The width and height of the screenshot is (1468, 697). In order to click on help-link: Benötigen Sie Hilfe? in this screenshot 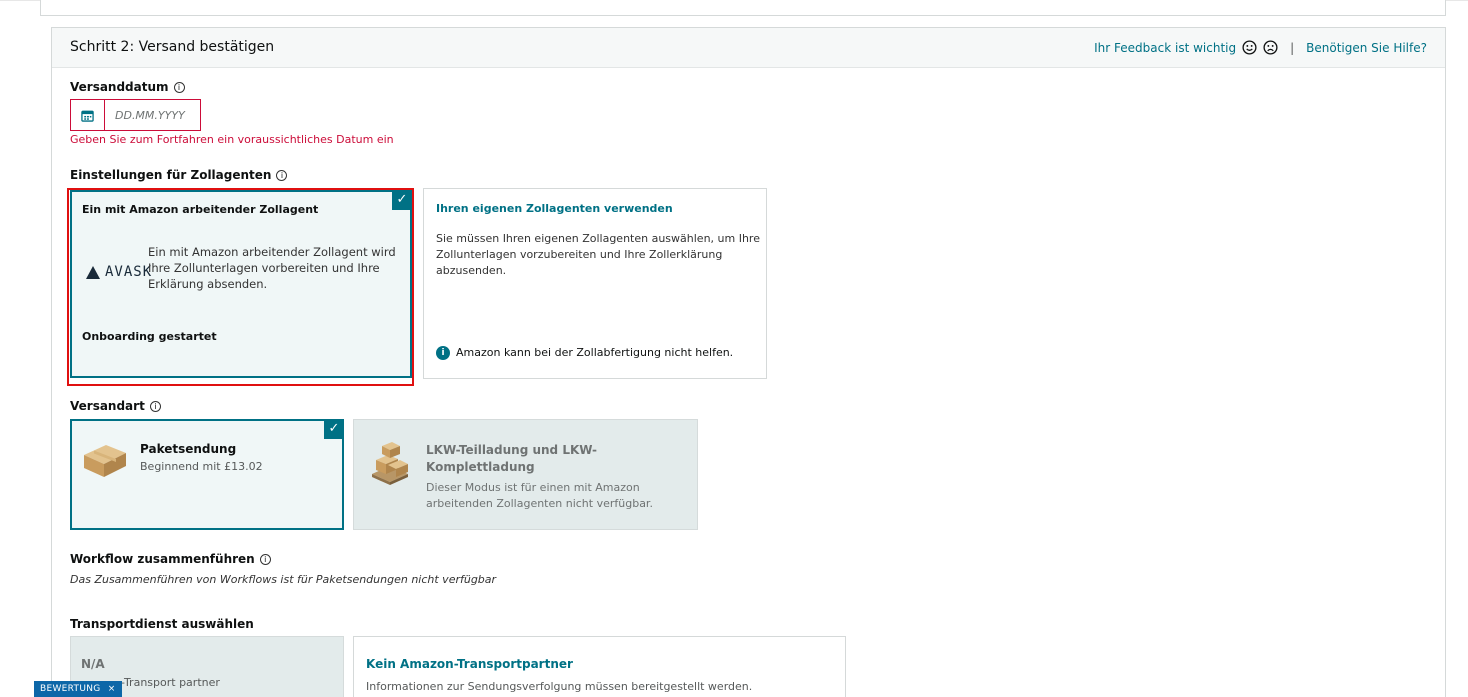, I will do `click(1366, 48)`.